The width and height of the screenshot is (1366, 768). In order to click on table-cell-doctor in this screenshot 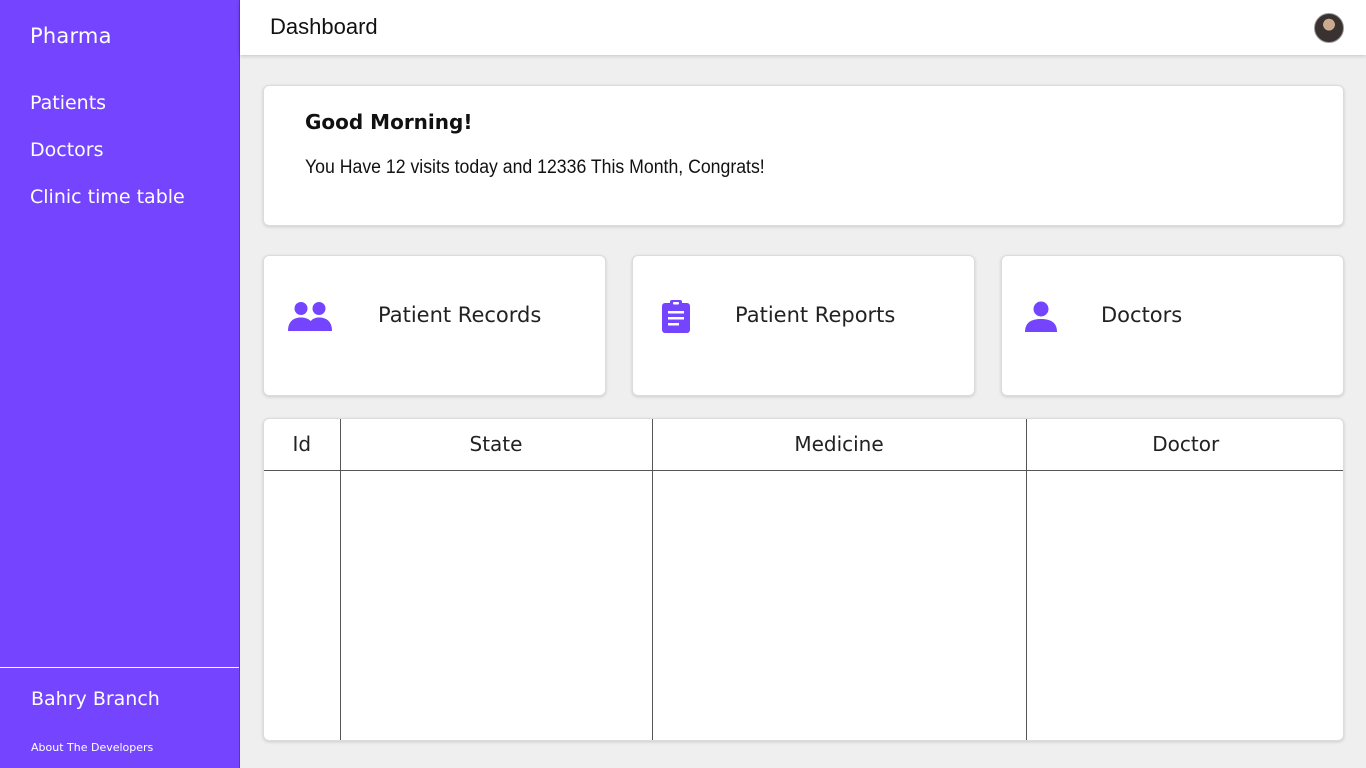, I will do `click(1184, 605)`.